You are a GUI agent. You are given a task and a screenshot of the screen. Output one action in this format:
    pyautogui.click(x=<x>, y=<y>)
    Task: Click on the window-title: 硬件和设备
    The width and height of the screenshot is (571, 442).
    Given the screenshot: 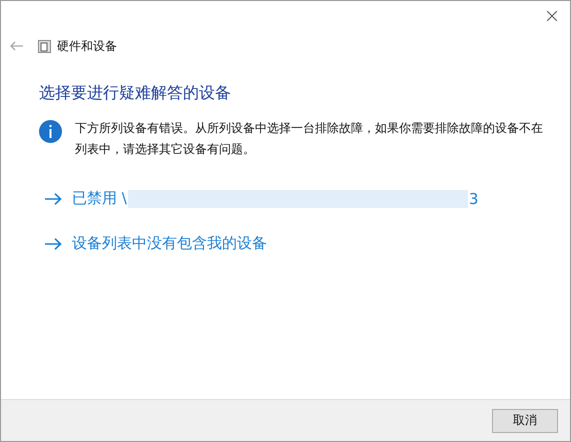 What is the action you would take?
    pyautogui.click(x=87, y=46)
    